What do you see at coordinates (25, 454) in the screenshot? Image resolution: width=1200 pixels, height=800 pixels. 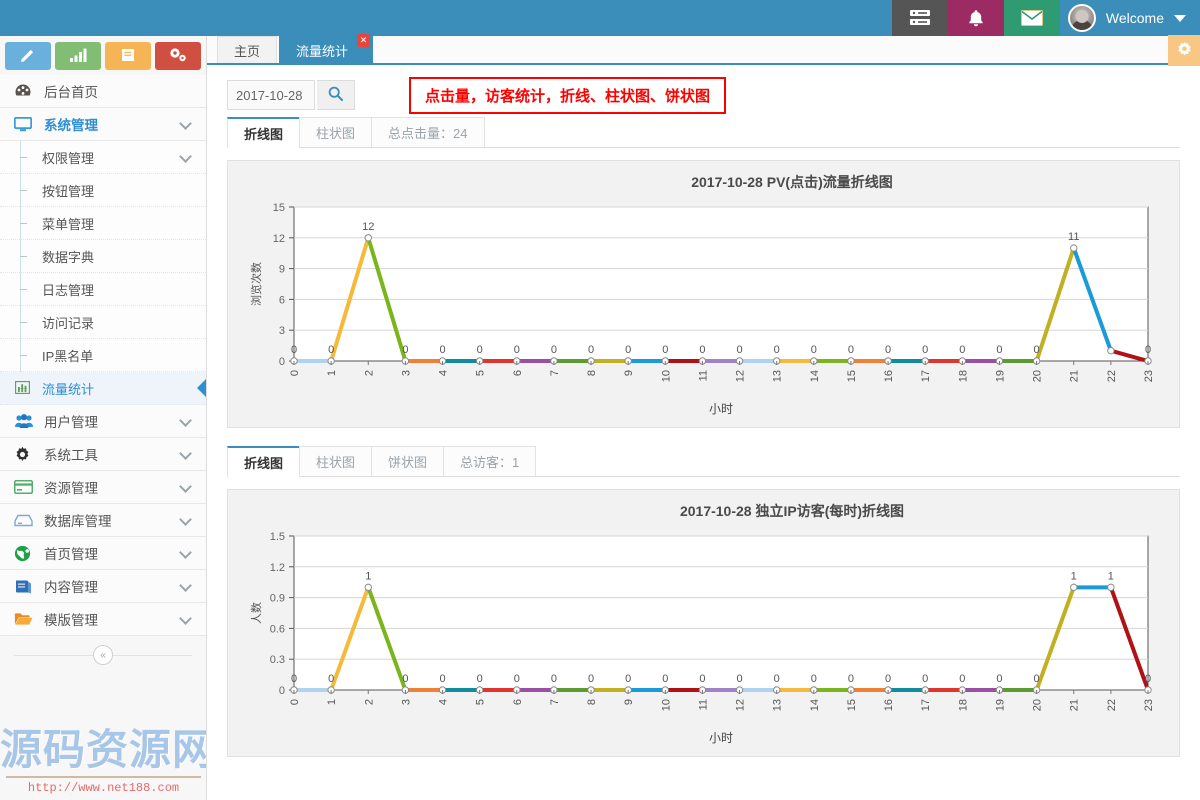 I see `gear-icon` at bounding box center [25, 454].